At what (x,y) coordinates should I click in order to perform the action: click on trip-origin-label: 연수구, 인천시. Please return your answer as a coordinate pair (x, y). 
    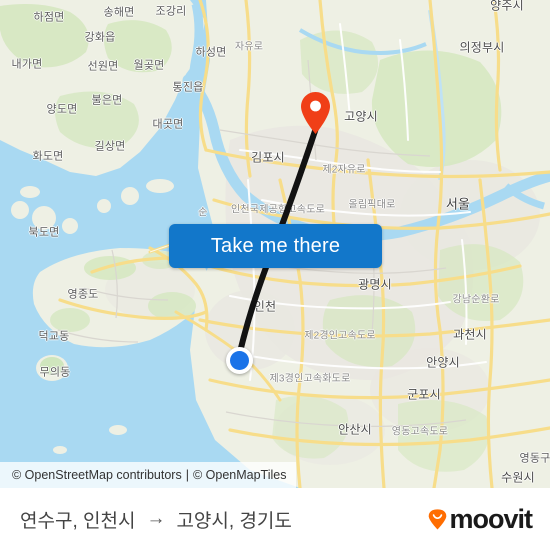
    Looking at the image, I should click on (78, 521).